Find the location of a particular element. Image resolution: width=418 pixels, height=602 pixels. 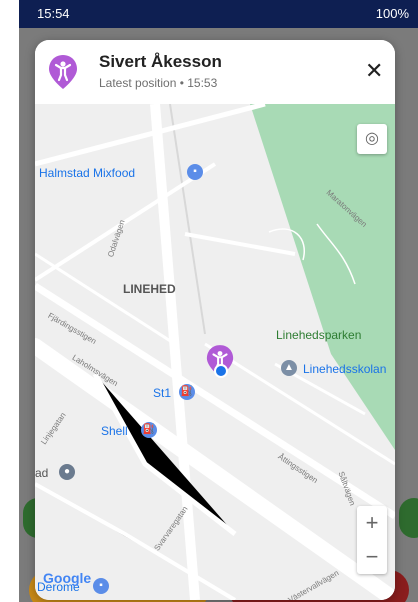

place-label-ad: ad is located at coordinates (41, 473).